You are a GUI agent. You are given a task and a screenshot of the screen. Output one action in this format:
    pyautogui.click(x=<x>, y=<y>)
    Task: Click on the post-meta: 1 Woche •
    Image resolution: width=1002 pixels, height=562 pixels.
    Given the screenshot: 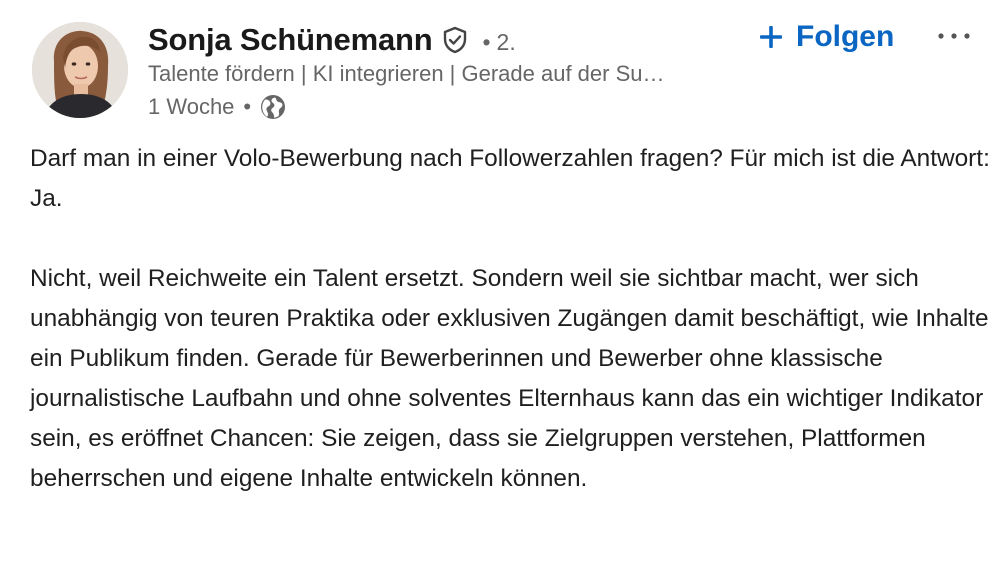 What is the action you would take?
    pyautogui.click(x=217, y=107)
    